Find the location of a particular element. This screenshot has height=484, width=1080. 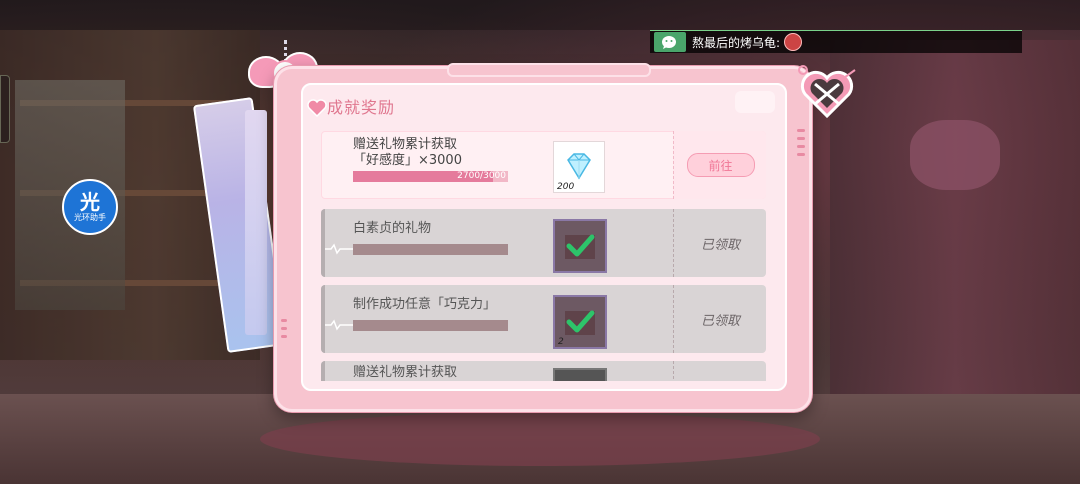

assistant-float-button: 光 光环助手 is located at coordinates (90, 207).